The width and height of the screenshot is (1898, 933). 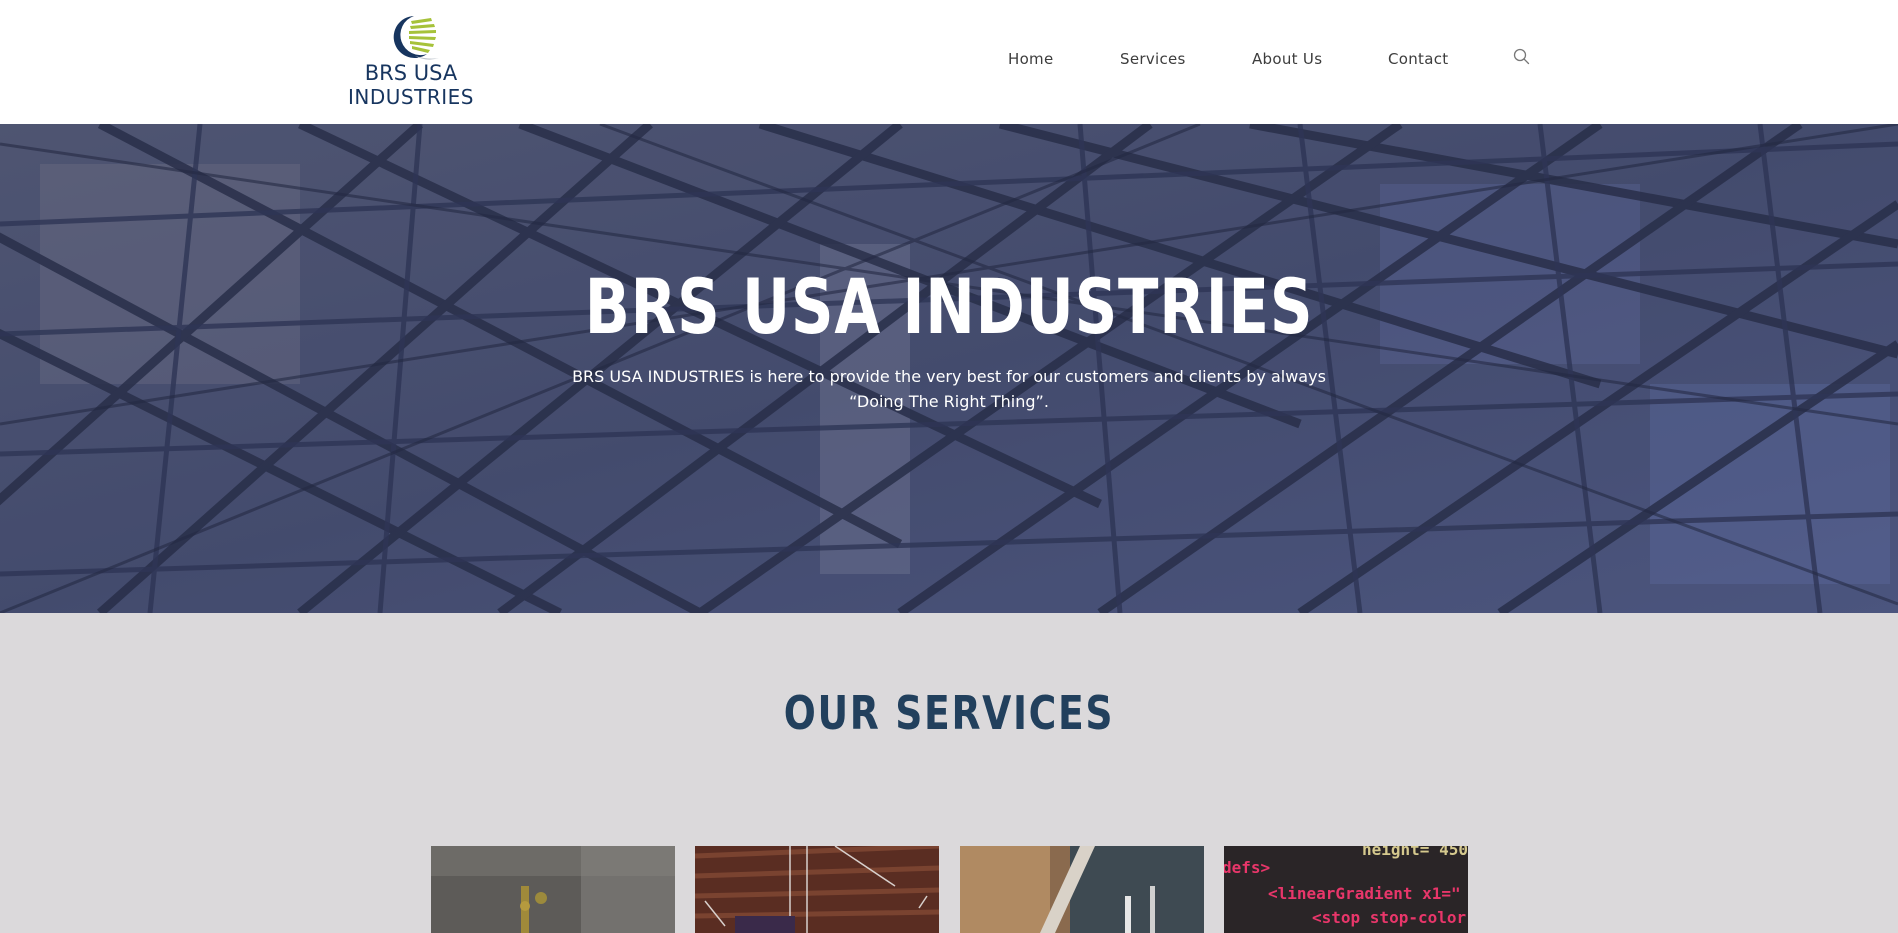 What do you see at coordinates (949, 713) in the screenshot?
I see `services-title: OUR SERVICES` at bounding box center [949, 713].